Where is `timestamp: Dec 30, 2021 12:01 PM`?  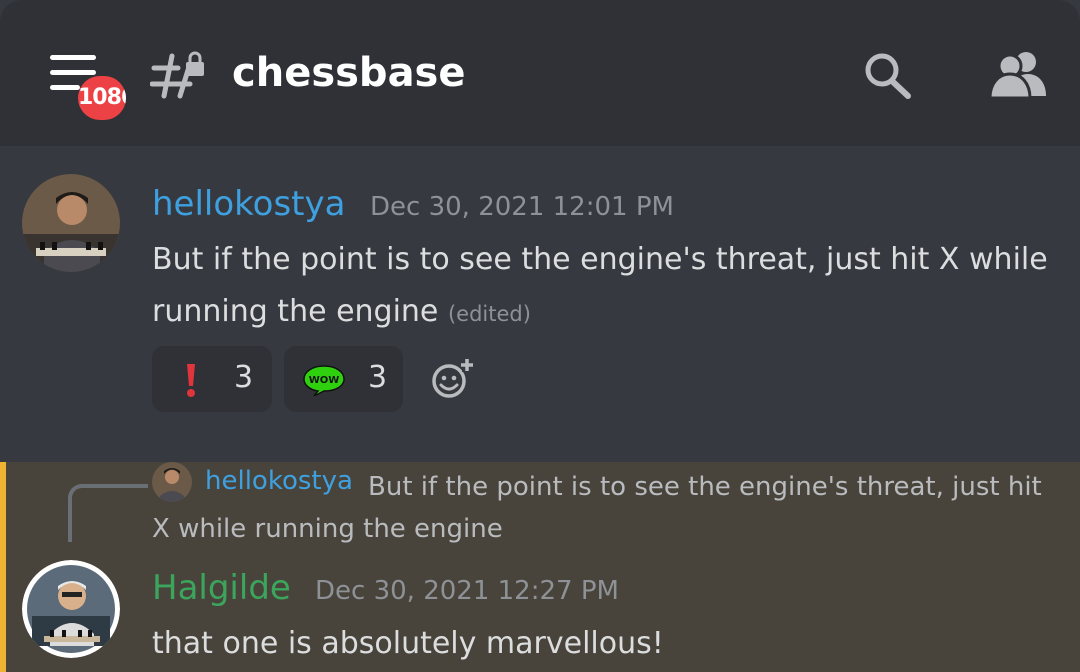 timestamp: Dec 30, 2021 12:01 PM is located at coordinates (522, 207).